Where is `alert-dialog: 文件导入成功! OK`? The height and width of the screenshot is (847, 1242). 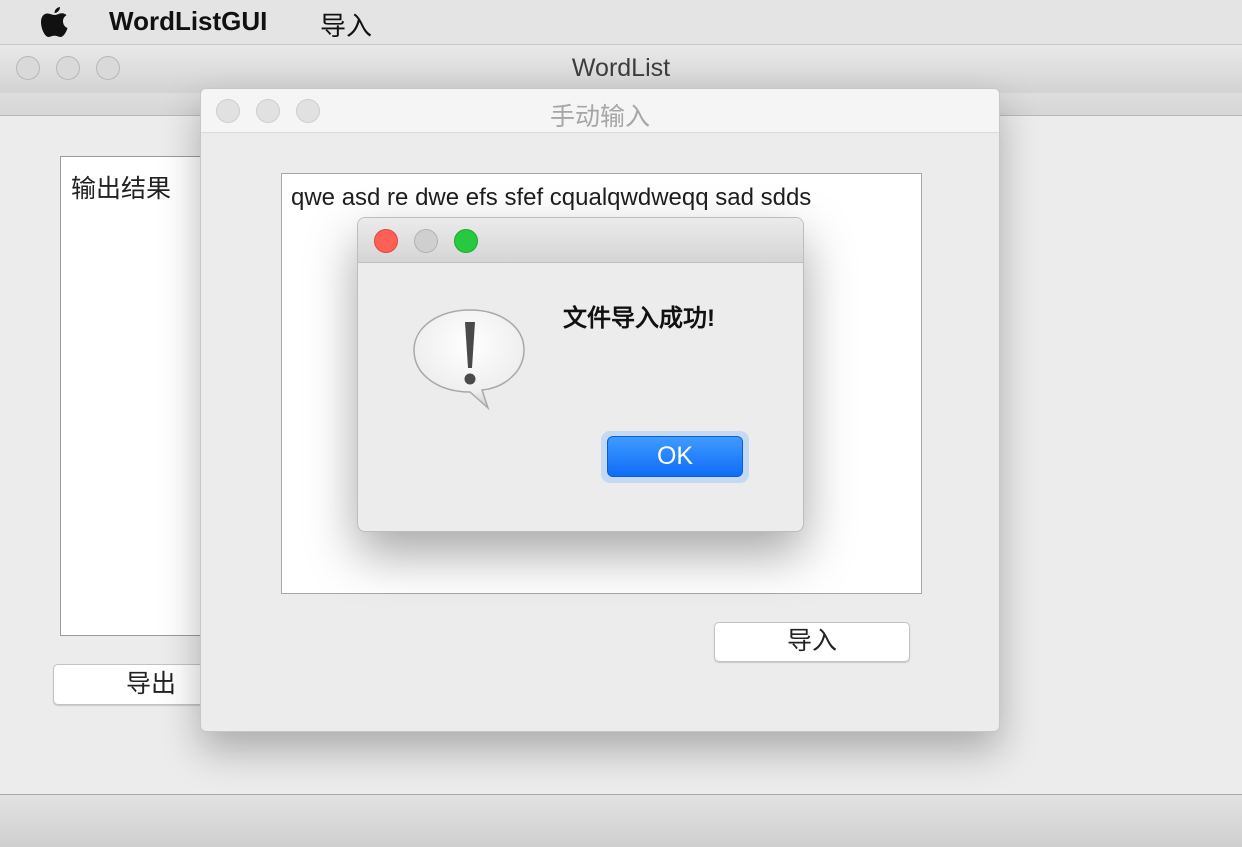
alert-dialog: 文件导入成功! OK is located at coordinates (580, 374).